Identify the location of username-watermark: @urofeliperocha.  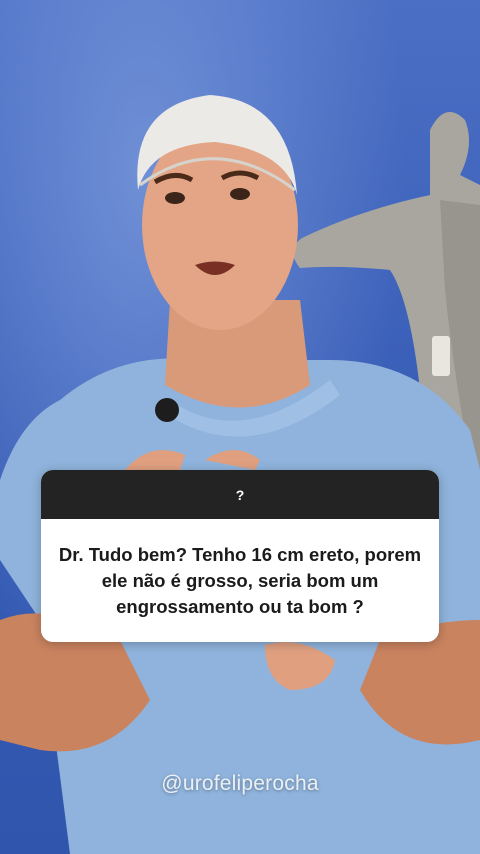
(240, 783).